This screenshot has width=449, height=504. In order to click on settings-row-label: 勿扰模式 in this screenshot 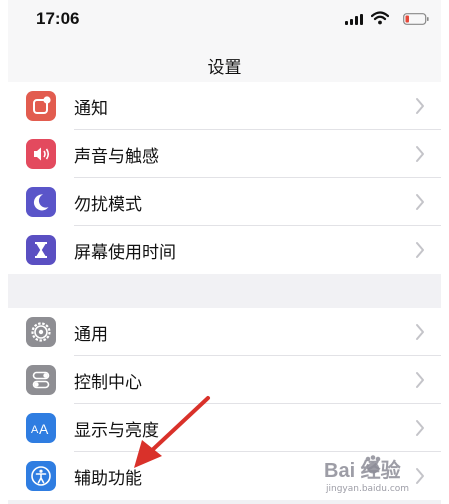, I will do `click(108, 205)`.